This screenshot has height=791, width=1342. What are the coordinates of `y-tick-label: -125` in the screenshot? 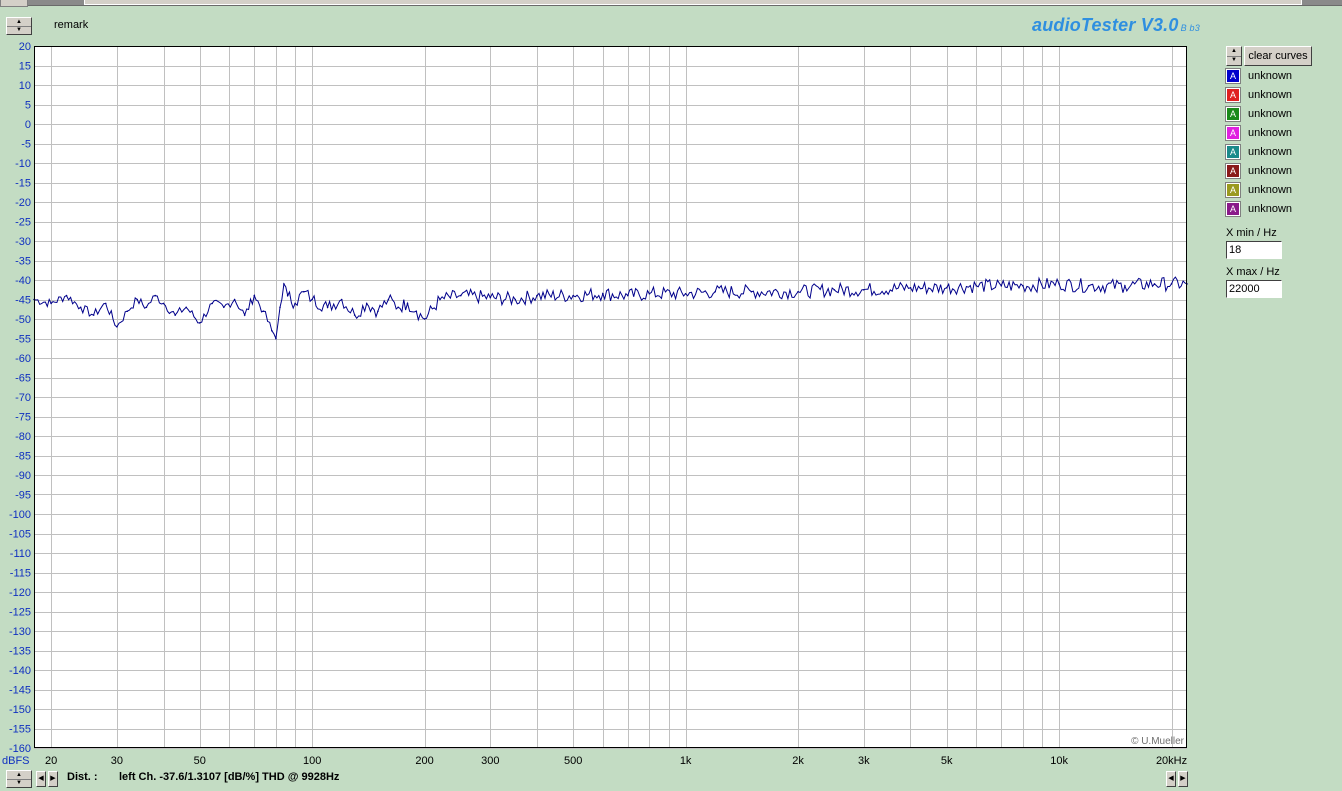 It's located at (20, 613).